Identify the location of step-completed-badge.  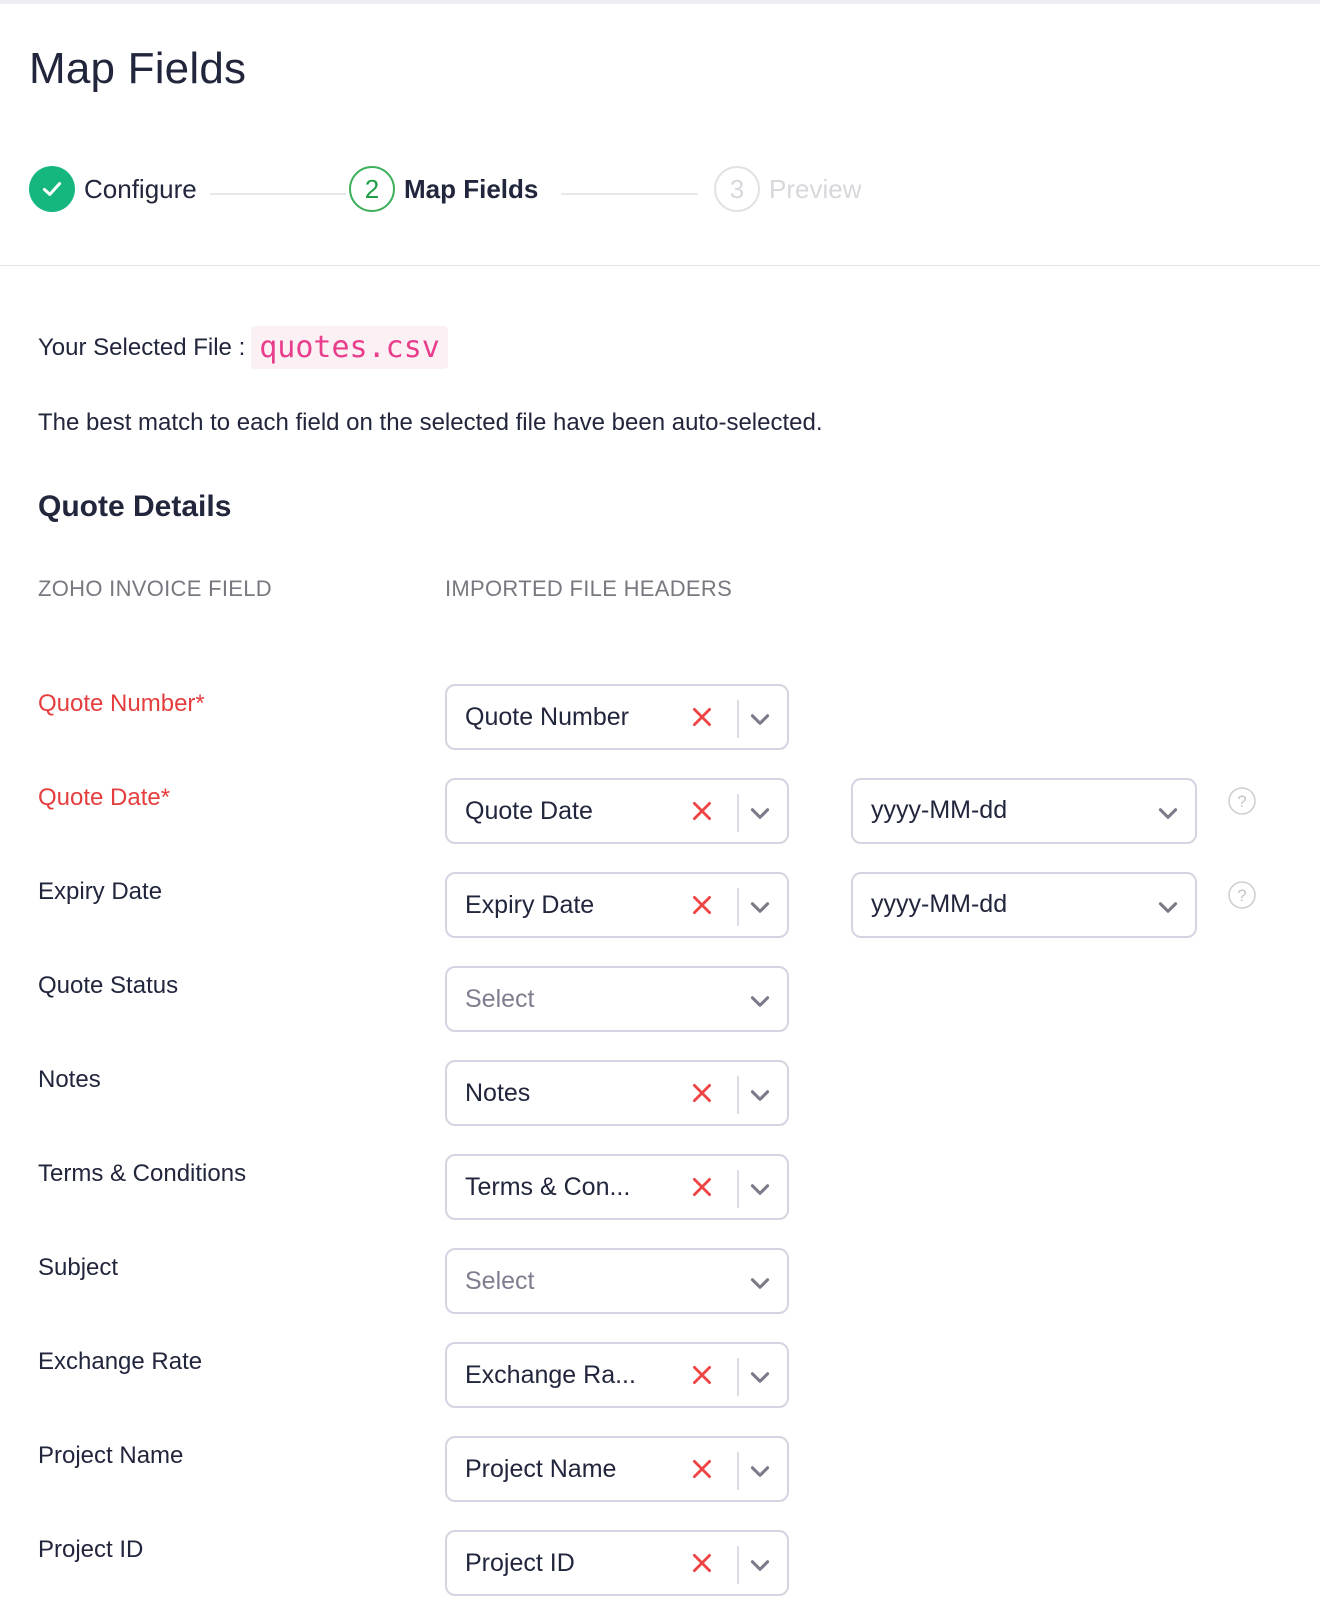
(52, 189).